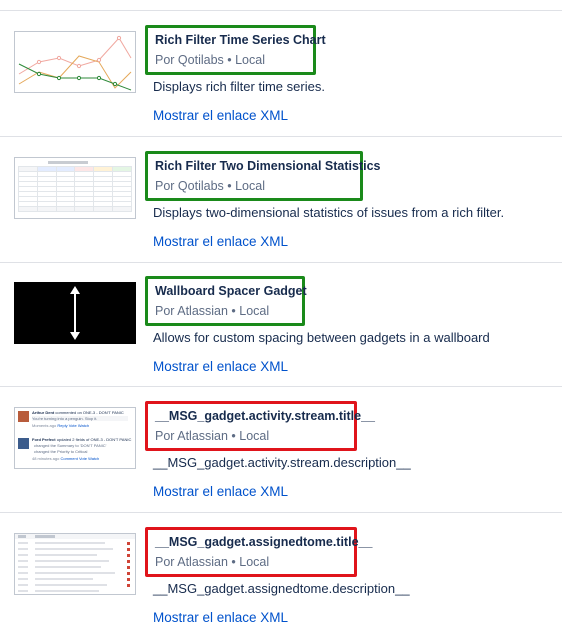  What do you see at coordinates (281, 588) in the screenshot?
I see `gadget-description: __MSG_gadget.assignedtome.description__` at bounding box center [281, 588].